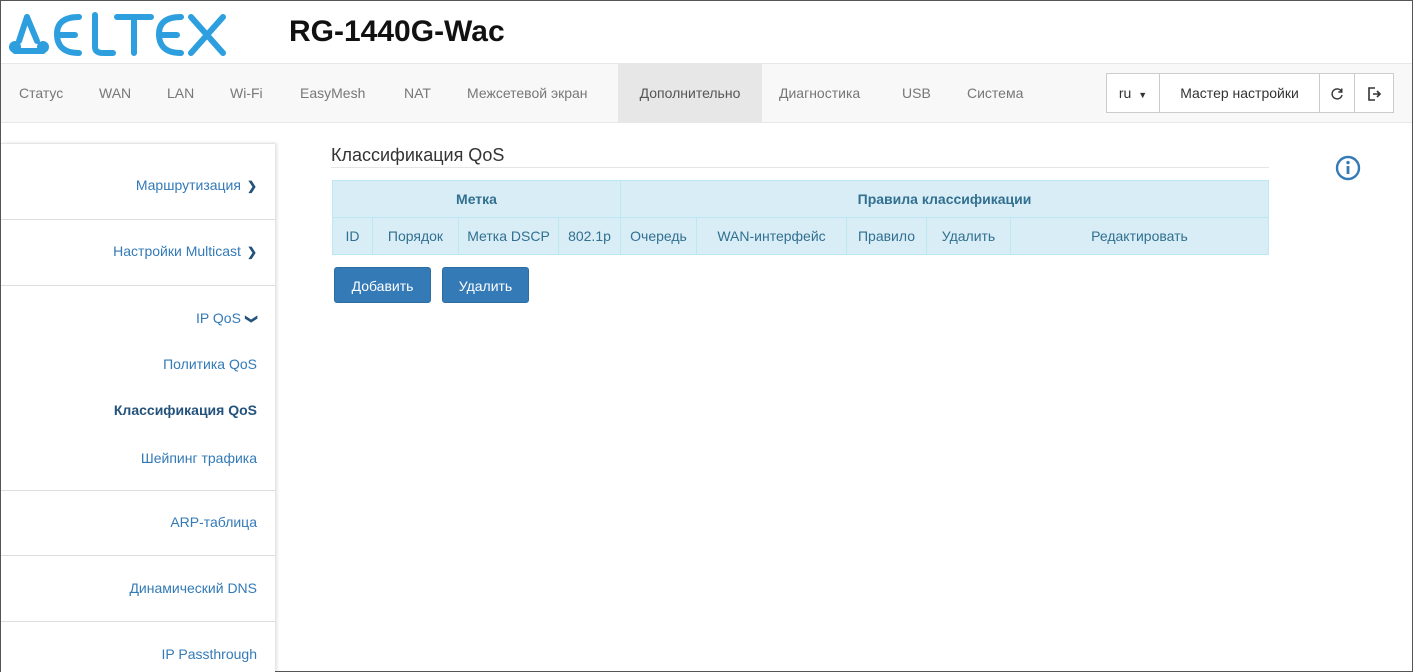 This screenshot has height=672, width=1413. I want to click on nav-advanced: Дополнительно, so click(690, 93).